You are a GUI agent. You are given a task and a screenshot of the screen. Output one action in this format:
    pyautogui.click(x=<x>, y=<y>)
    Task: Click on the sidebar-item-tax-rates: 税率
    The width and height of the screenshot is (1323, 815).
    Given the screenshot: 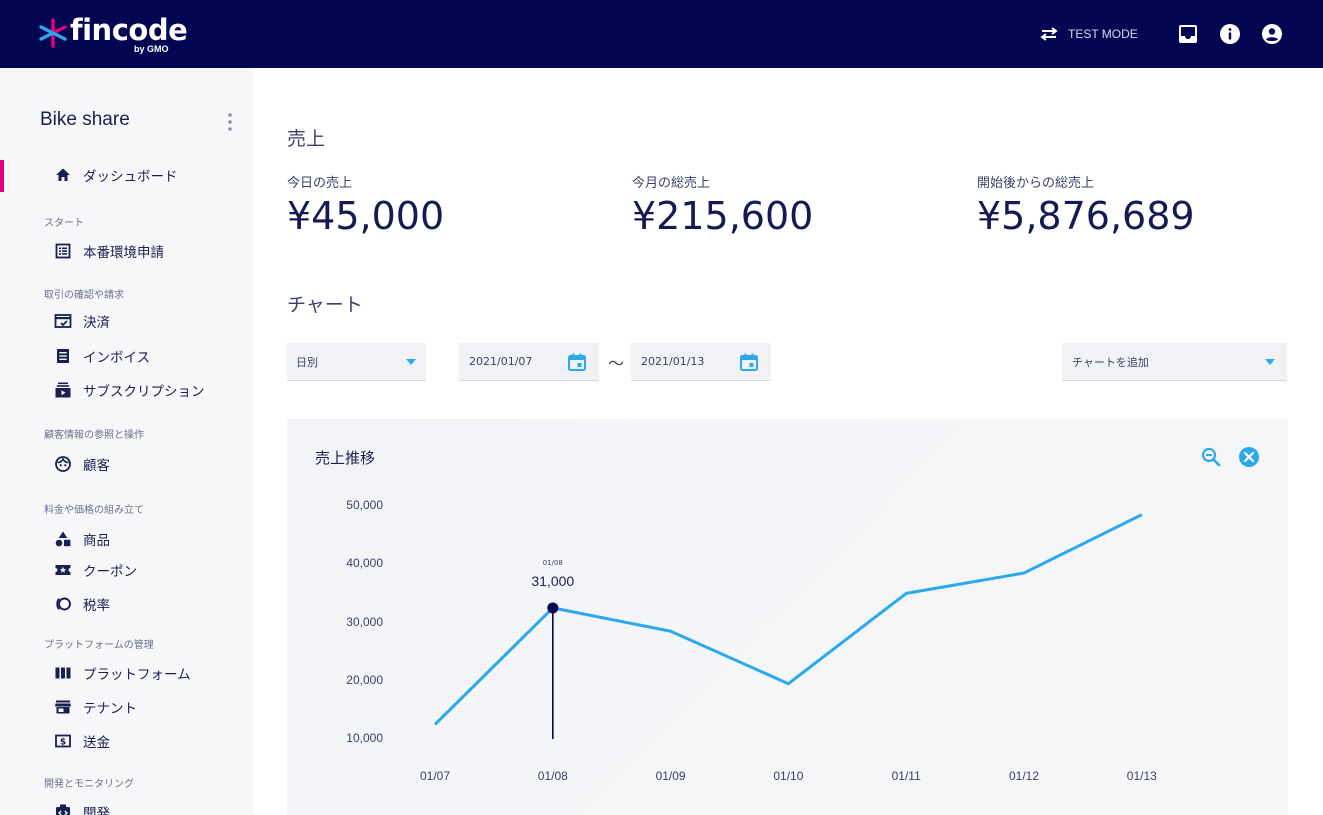 What is the action you would take?
    pyautogui.click(x=82, y=604)
    